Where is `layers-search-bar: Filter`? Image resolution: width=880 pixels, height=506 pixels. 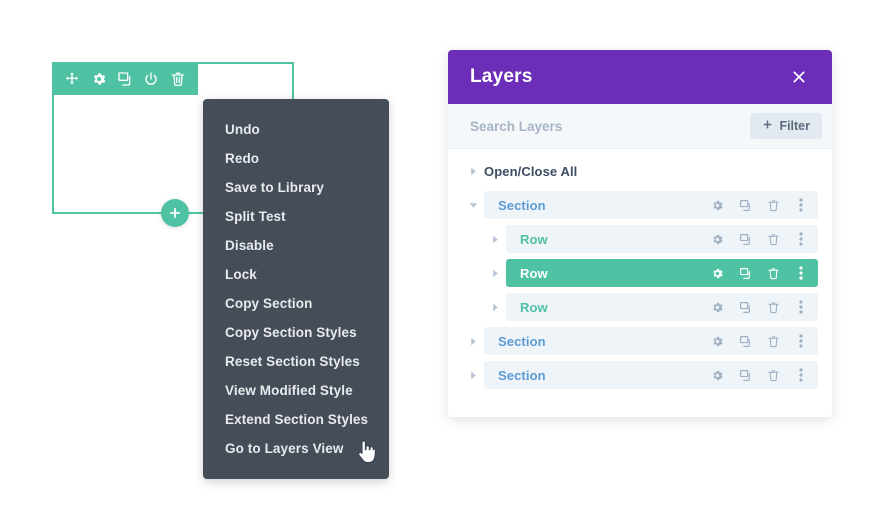
layers-search-bar: Filter is located at coordinates (640, 126).